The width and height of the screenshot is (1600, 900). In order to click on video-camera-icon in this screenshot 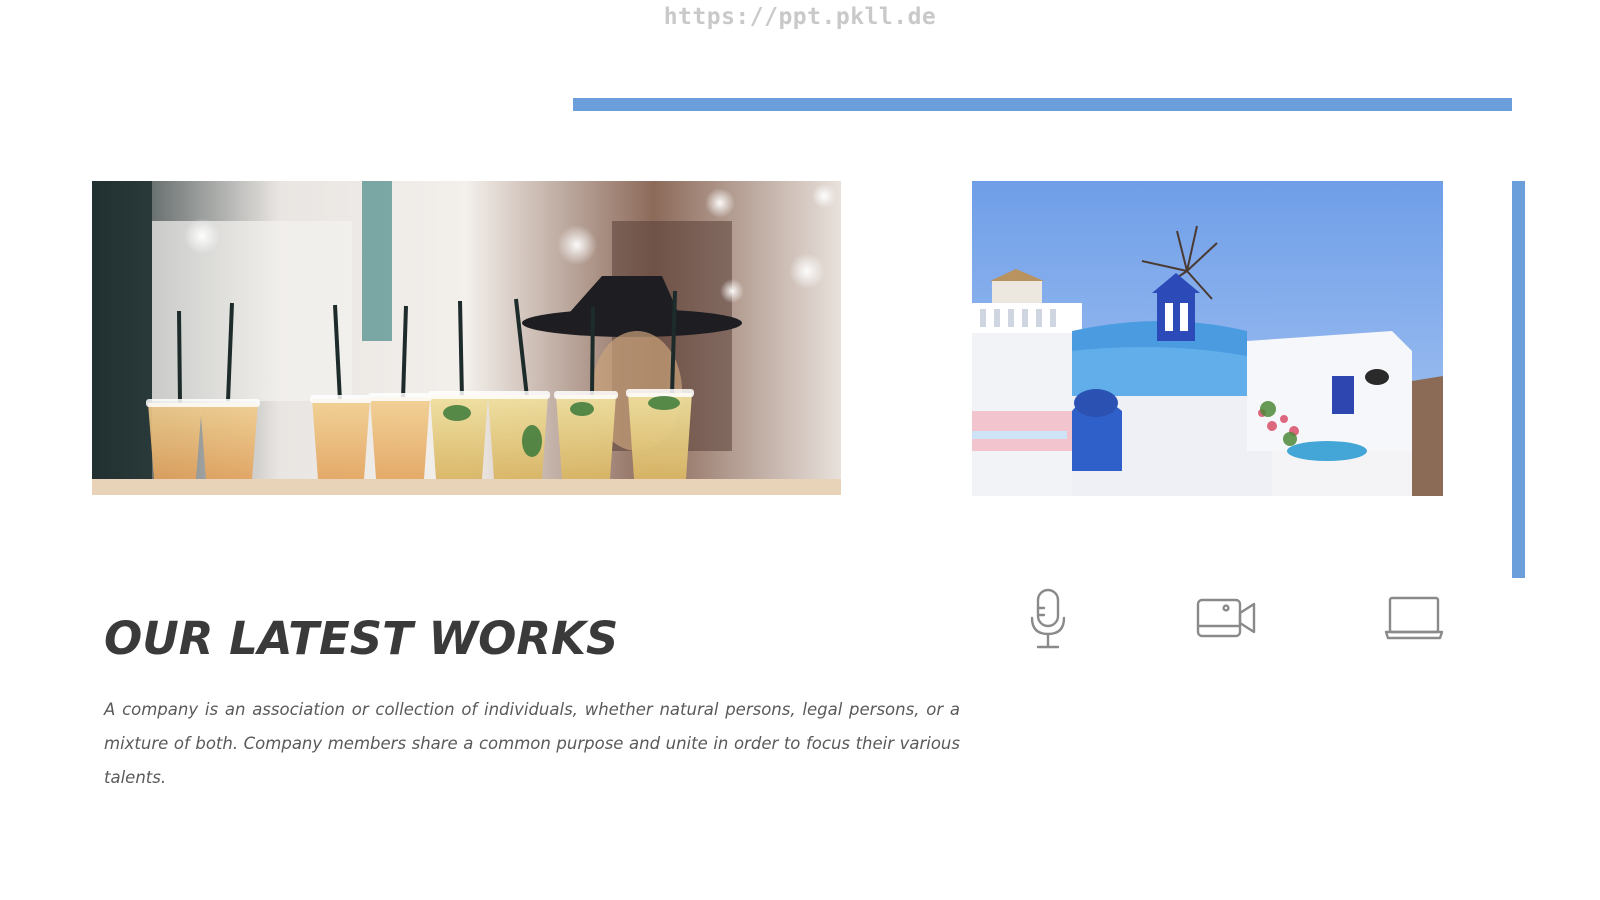, I will do `click(1226, 621)`.